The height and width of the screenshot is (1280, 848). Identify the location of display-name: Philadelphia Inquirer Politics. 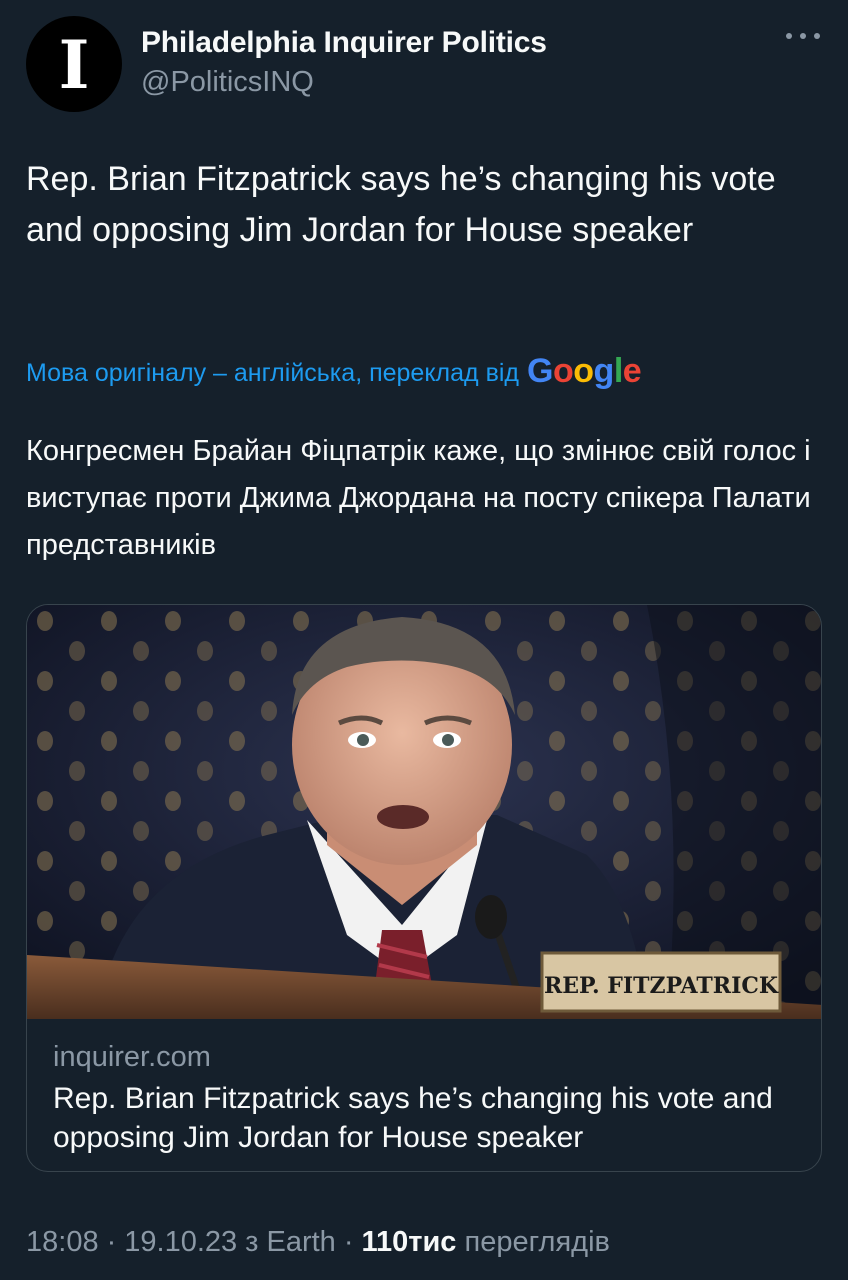
(344, 43).